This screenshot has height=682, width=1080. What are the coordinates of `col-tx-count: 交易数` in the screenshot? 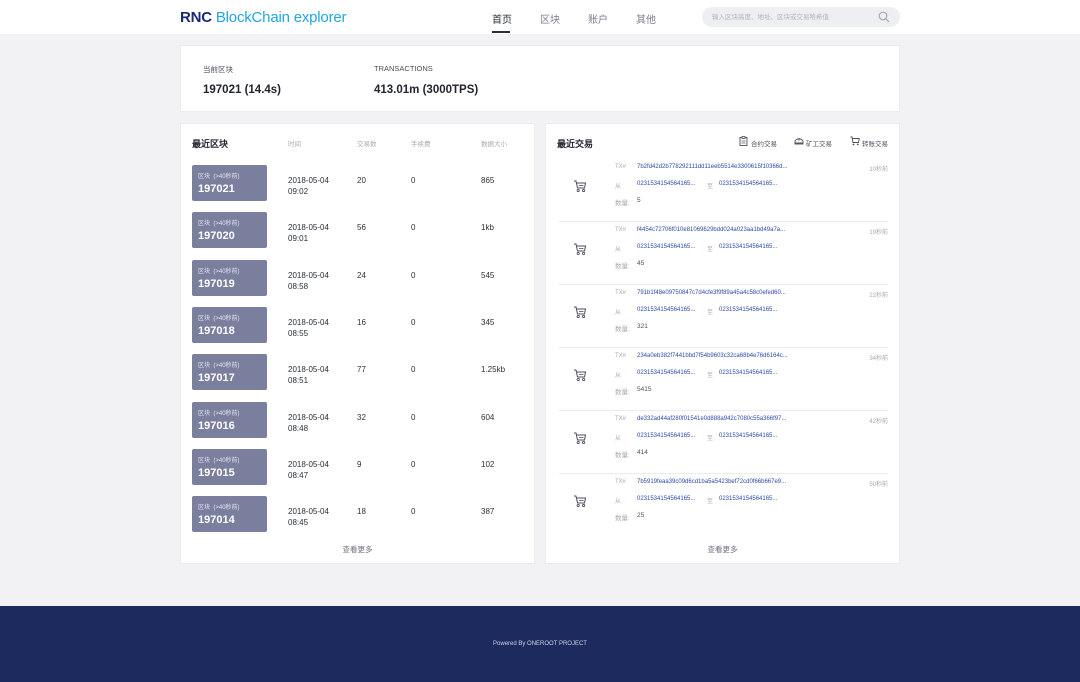 It's located at (367, 144).